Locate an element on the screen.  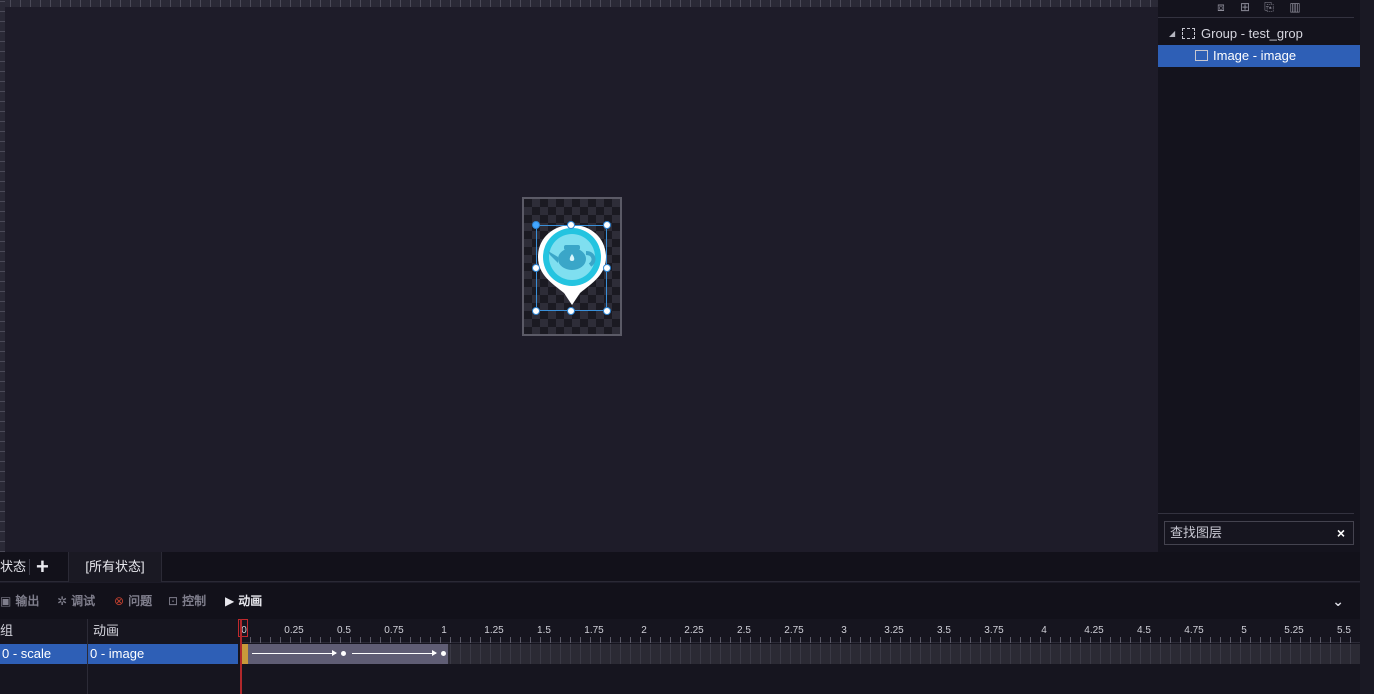
tab-label: 问题 is located at coordinates (140, 601).